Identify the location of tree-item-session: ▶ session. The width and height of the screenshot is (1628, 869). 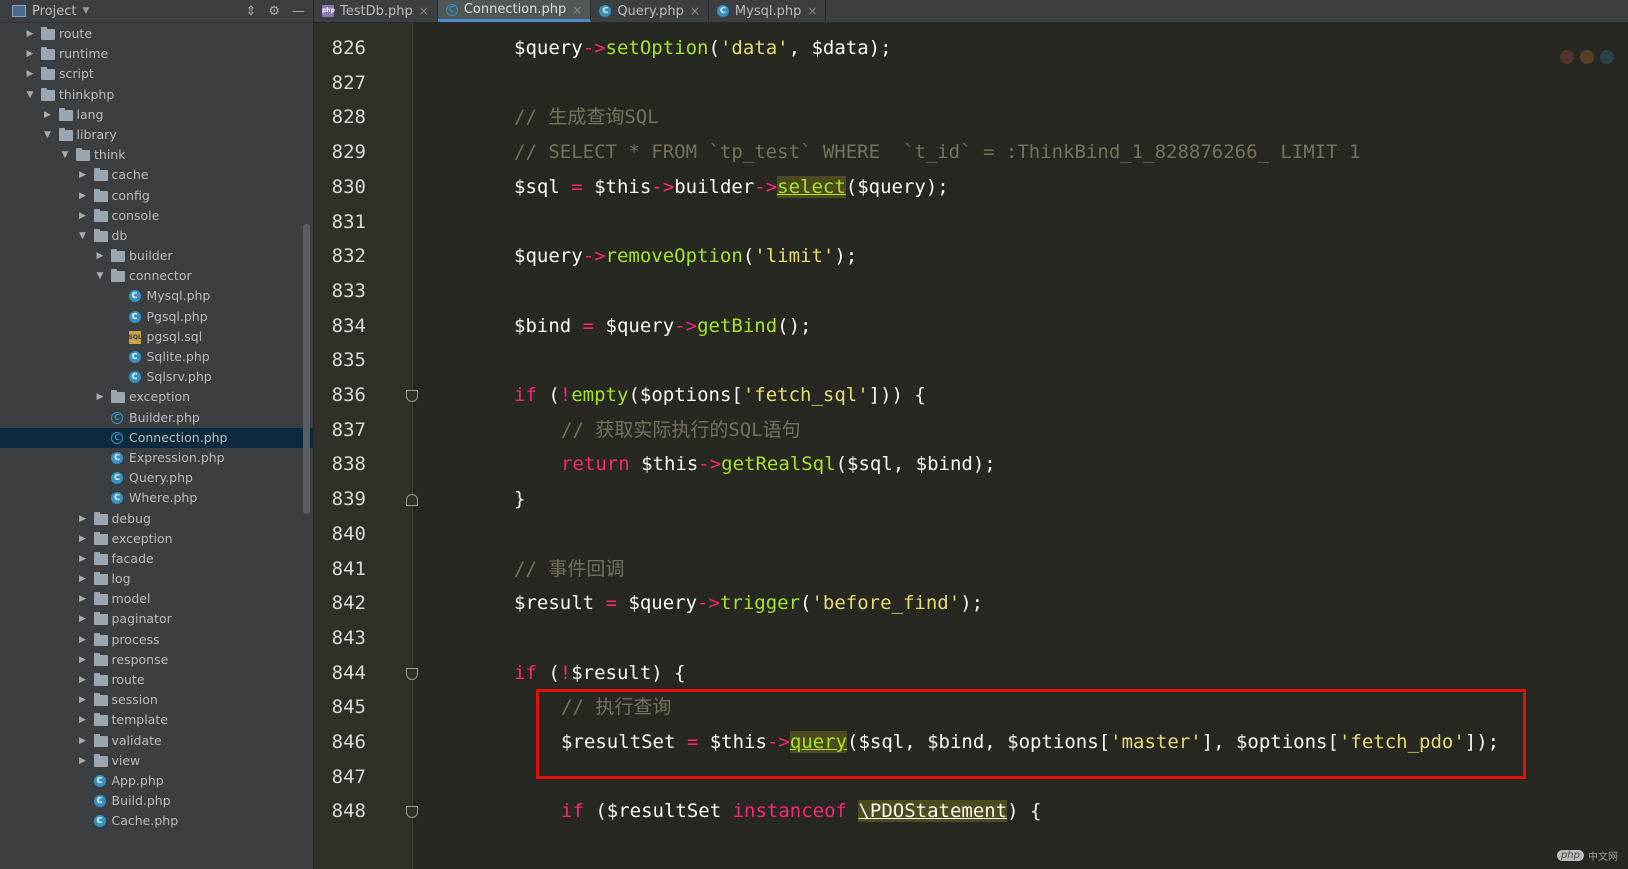
(156, 700).